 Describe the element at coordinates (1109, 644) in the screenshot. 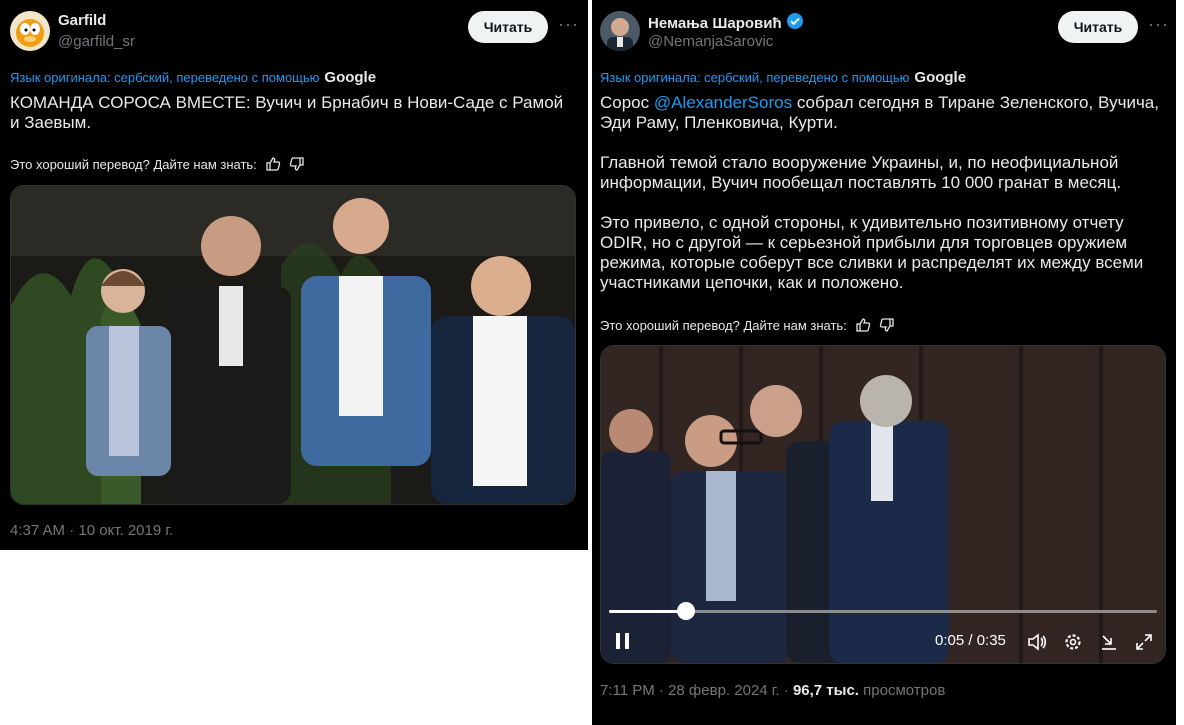

I see `minimize-icon` at that location.